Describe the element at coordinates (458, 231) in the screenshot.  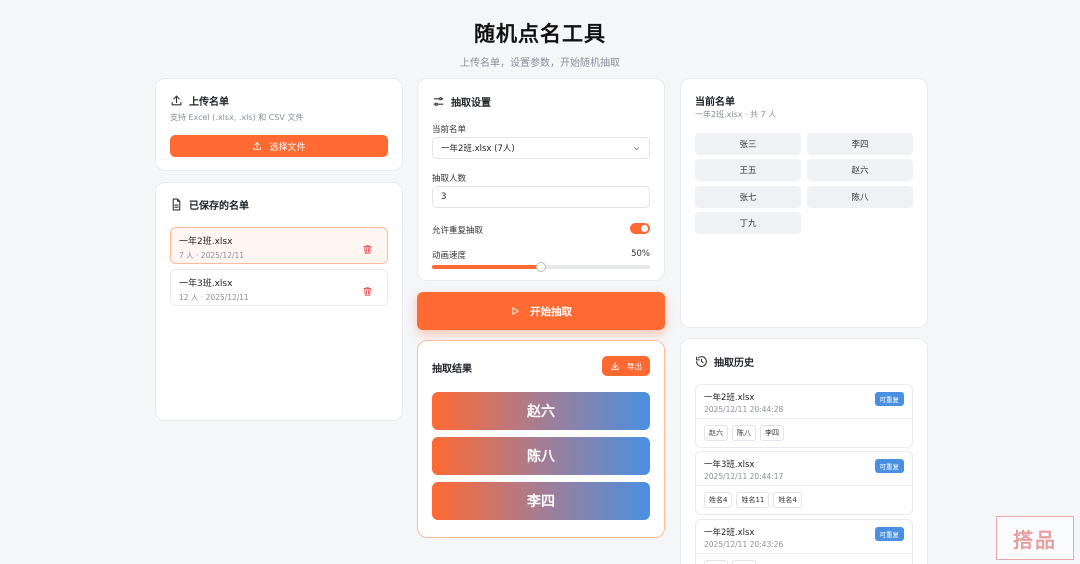
I see `repeat-label: 允许重复抽取` at that location.